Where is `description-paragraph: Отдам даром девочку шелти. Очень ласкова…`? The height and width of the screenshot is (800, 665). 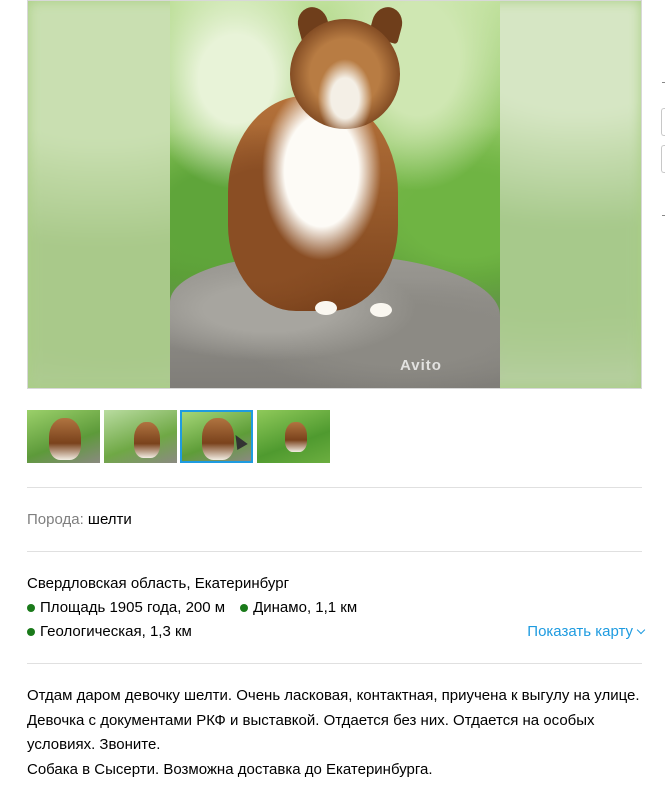 description-paragraph: Отдам даром девочку шелти. Очень ласкова… is located at coordinates (333, 720).